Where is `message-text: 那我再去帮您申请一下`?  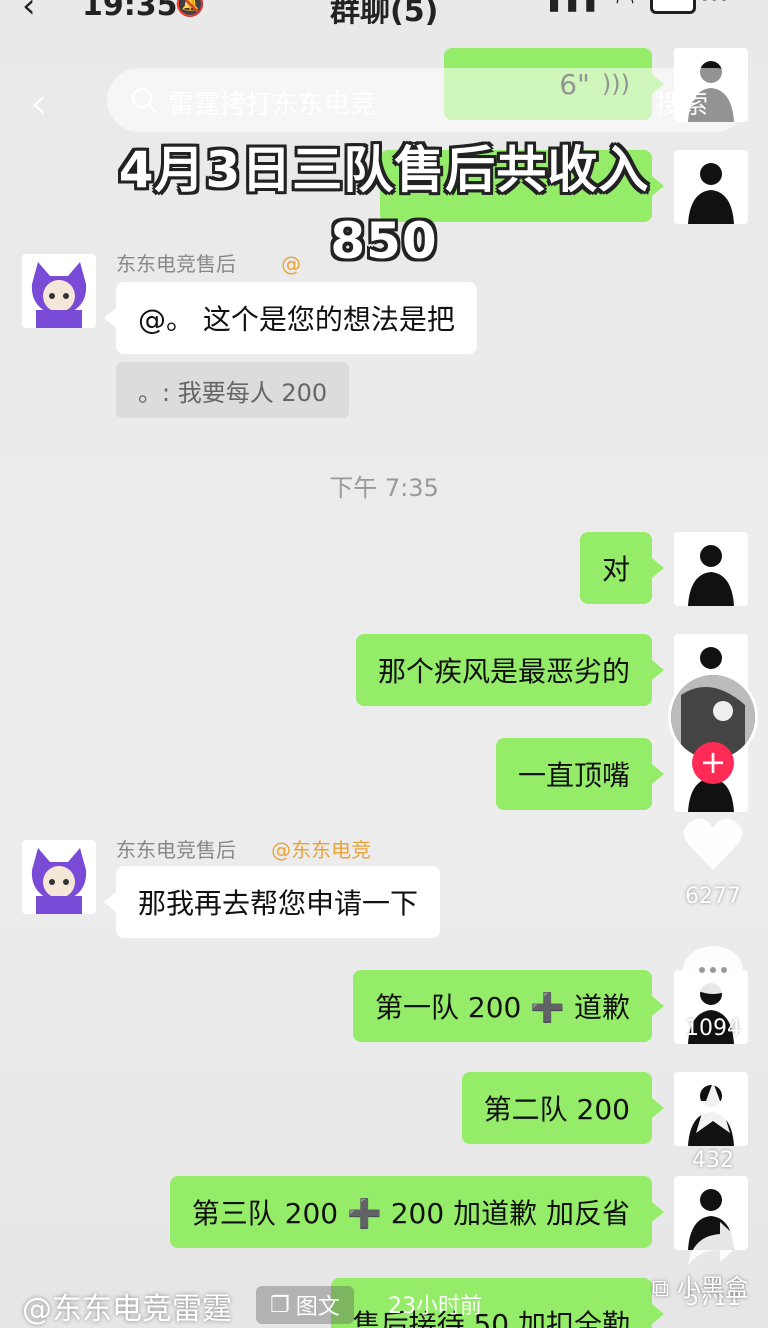
message-text: 那我再去帮您申请一下 is located at coordinates (278, 903).